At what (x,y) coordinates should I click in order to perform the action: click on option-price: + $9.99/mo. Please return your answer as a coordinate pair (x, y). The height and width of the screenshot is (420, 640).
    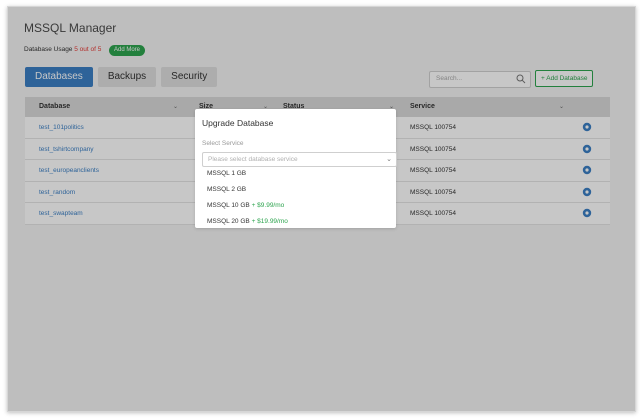
    Looking at the image, I should click on (268, 205).